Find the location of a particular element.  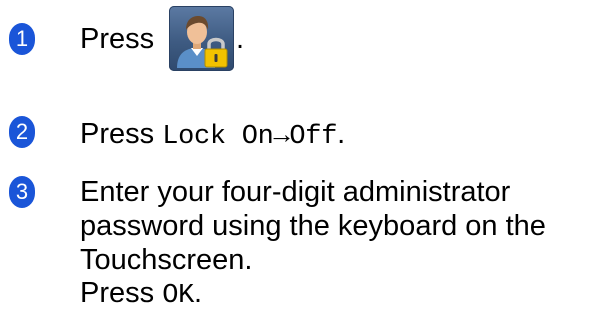

menu-option-lock-on-off: Lock On→Off is located at coordinates (250, 137).